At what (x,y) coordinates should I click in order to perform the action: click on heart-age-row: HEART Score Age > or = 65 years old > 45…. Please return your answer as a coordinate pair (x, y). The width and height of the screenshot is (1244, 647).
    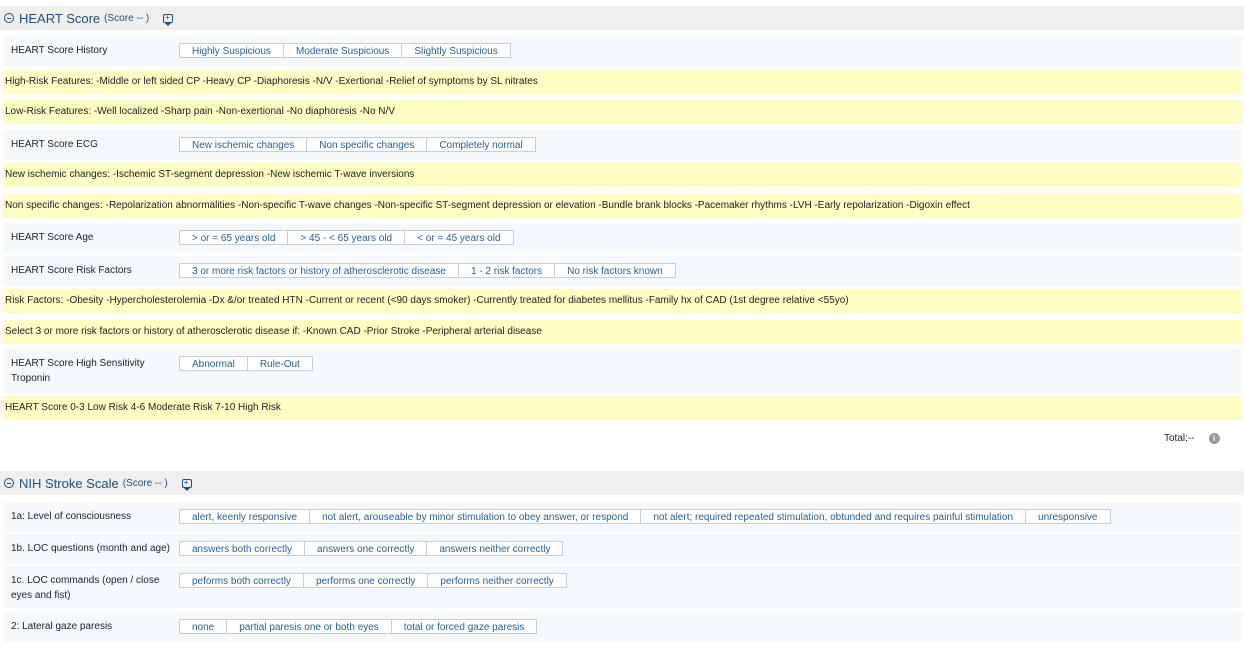
    Looking at the image, I should click on (623, 238).